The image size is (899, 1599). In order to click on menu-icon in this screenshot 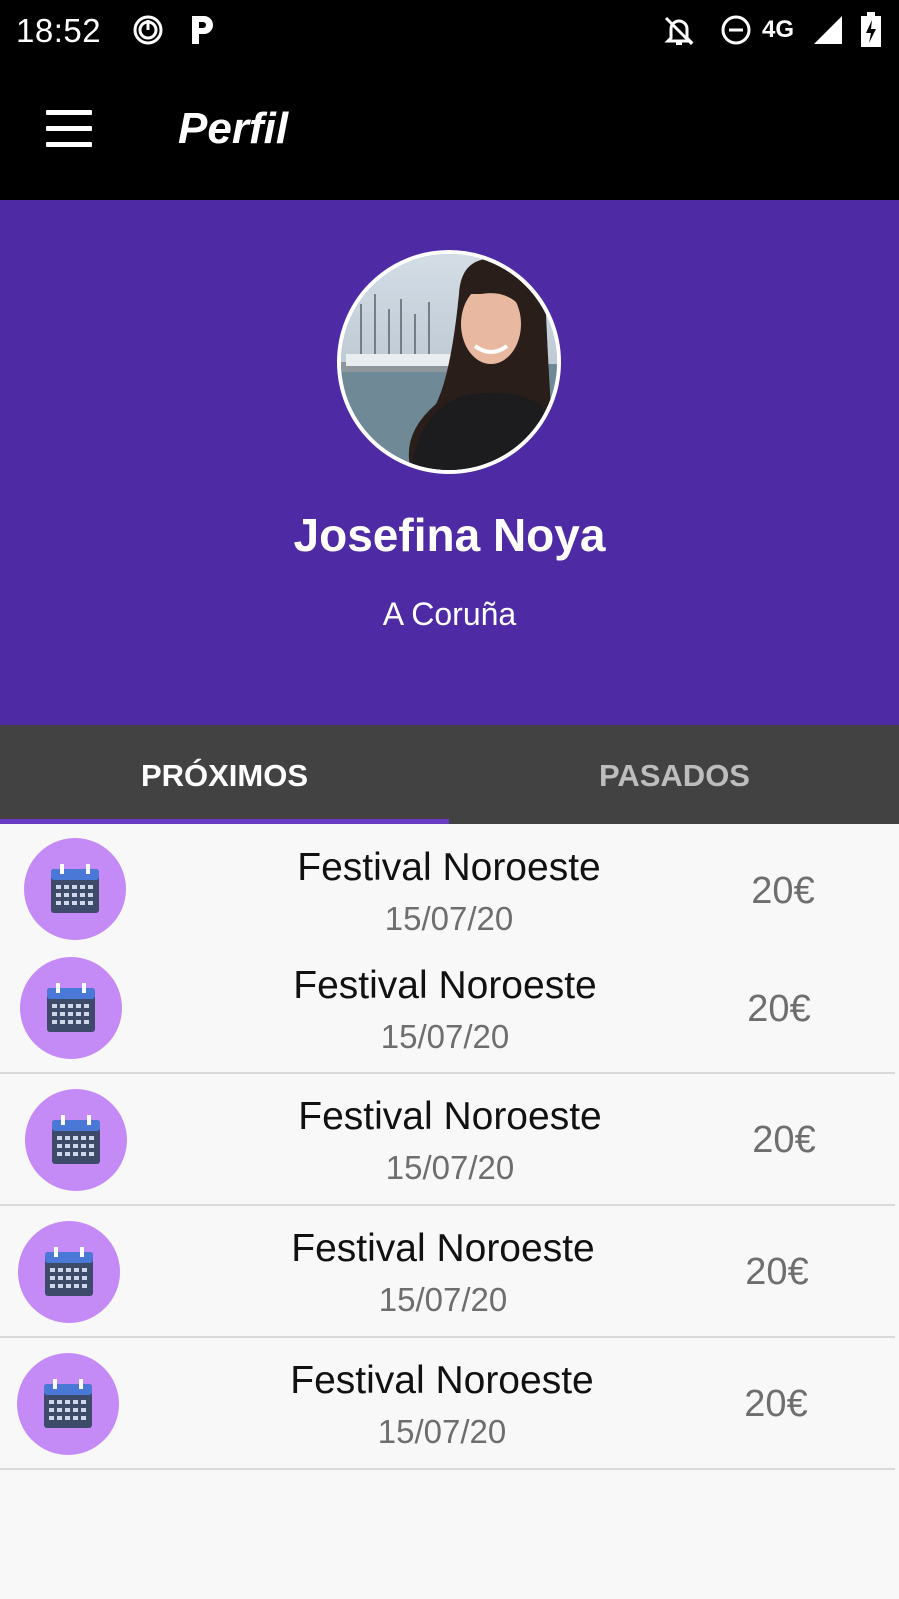, I will do `click(69, 128)`.